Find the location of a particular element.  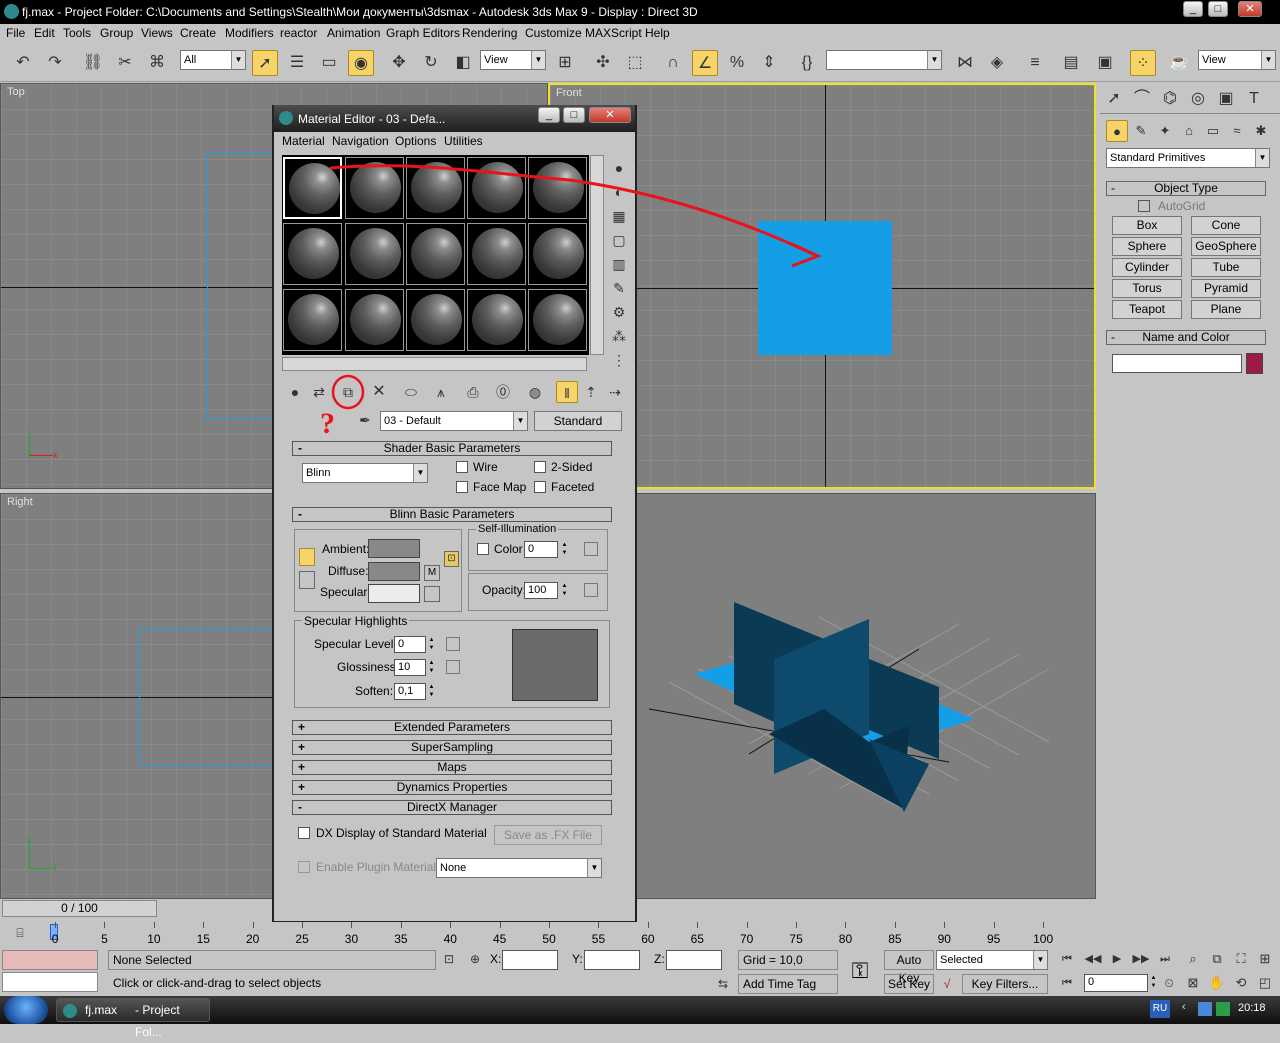

rotate-icon: ↻ is located at coordinates (431, 63).